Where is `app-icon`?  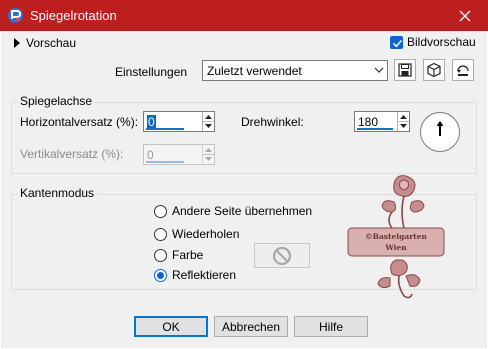
app-icon is located at coordinates (15, 15).